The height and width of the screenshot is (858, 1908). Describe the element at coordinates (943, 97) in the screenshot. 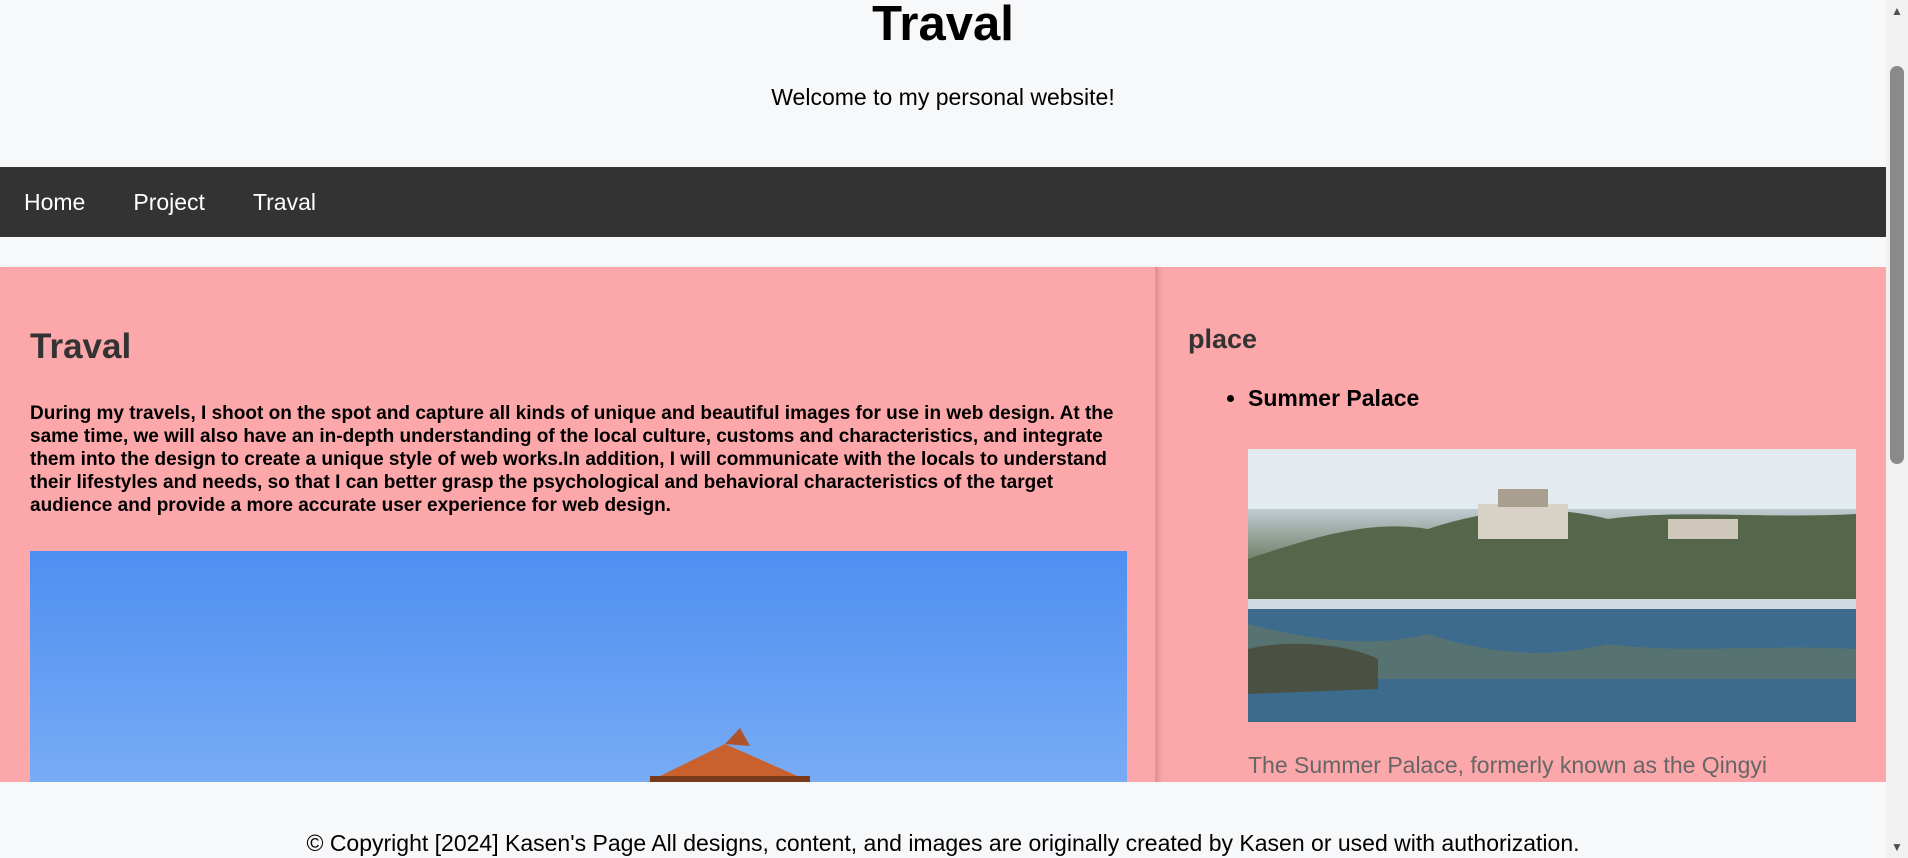

I see `site-tagline: Welcome to my personal website!` at that location.